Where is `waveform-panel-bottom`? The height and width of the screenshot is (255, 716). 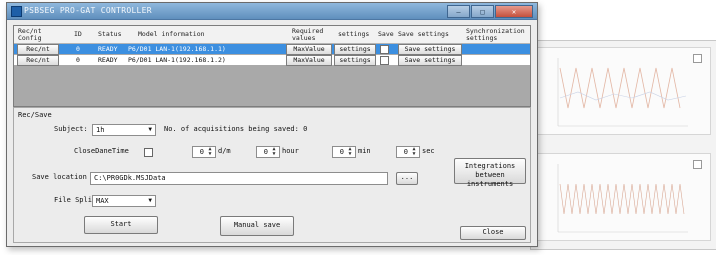
waveform-panel-bottom is located at coordinates (624, 197).